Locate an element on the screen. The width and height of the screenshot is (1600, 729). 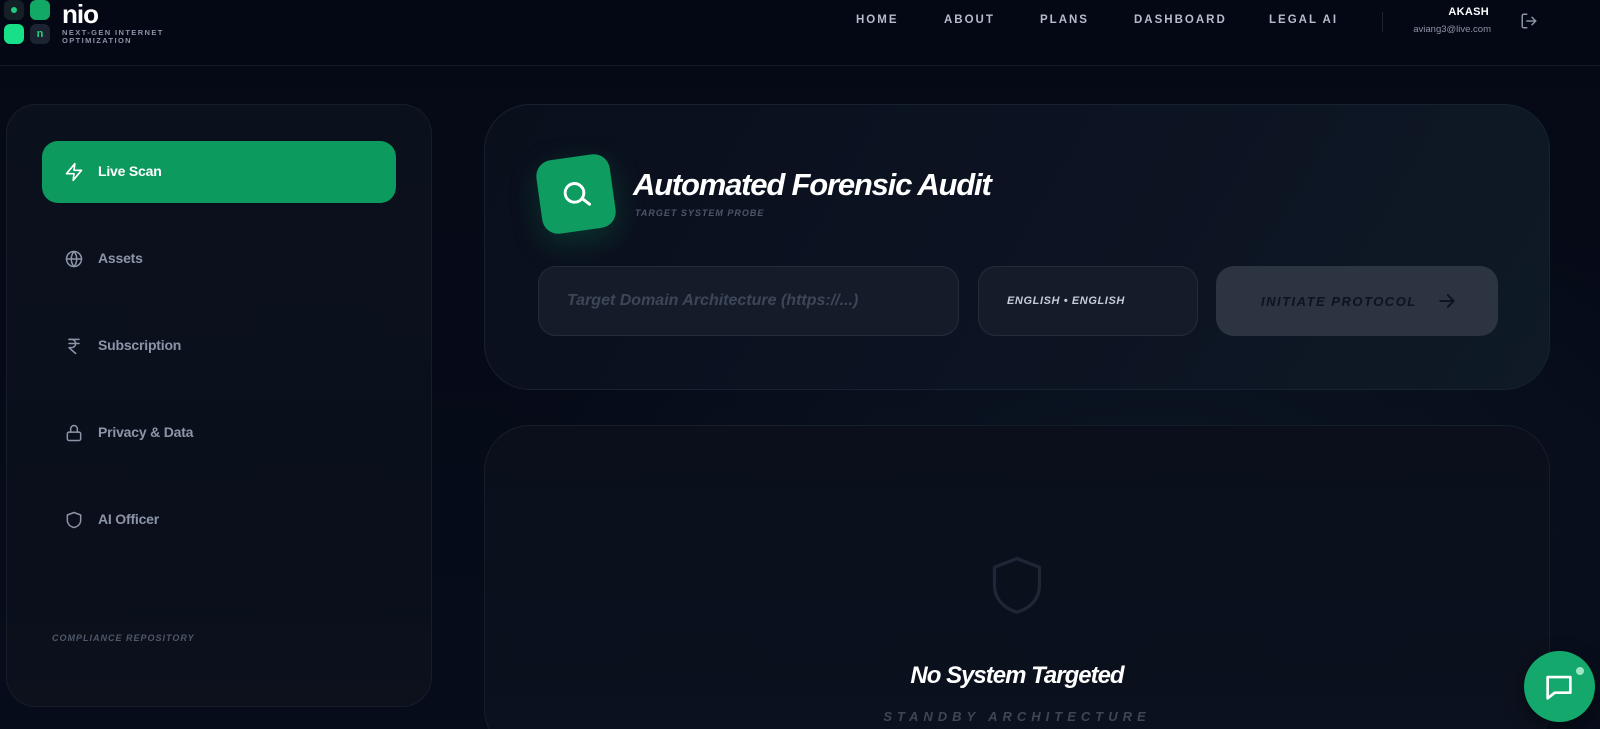
notification-dot is located at coordinates (1580, 671).